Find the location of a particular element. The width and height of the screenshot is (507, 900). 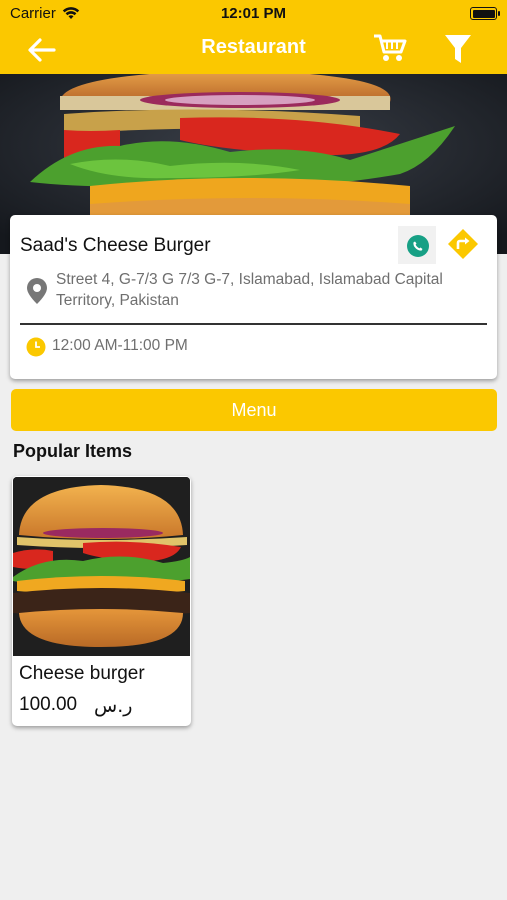

opening-hours: 12:00 AM-11:00 PM is located at coordinates (120, 345).